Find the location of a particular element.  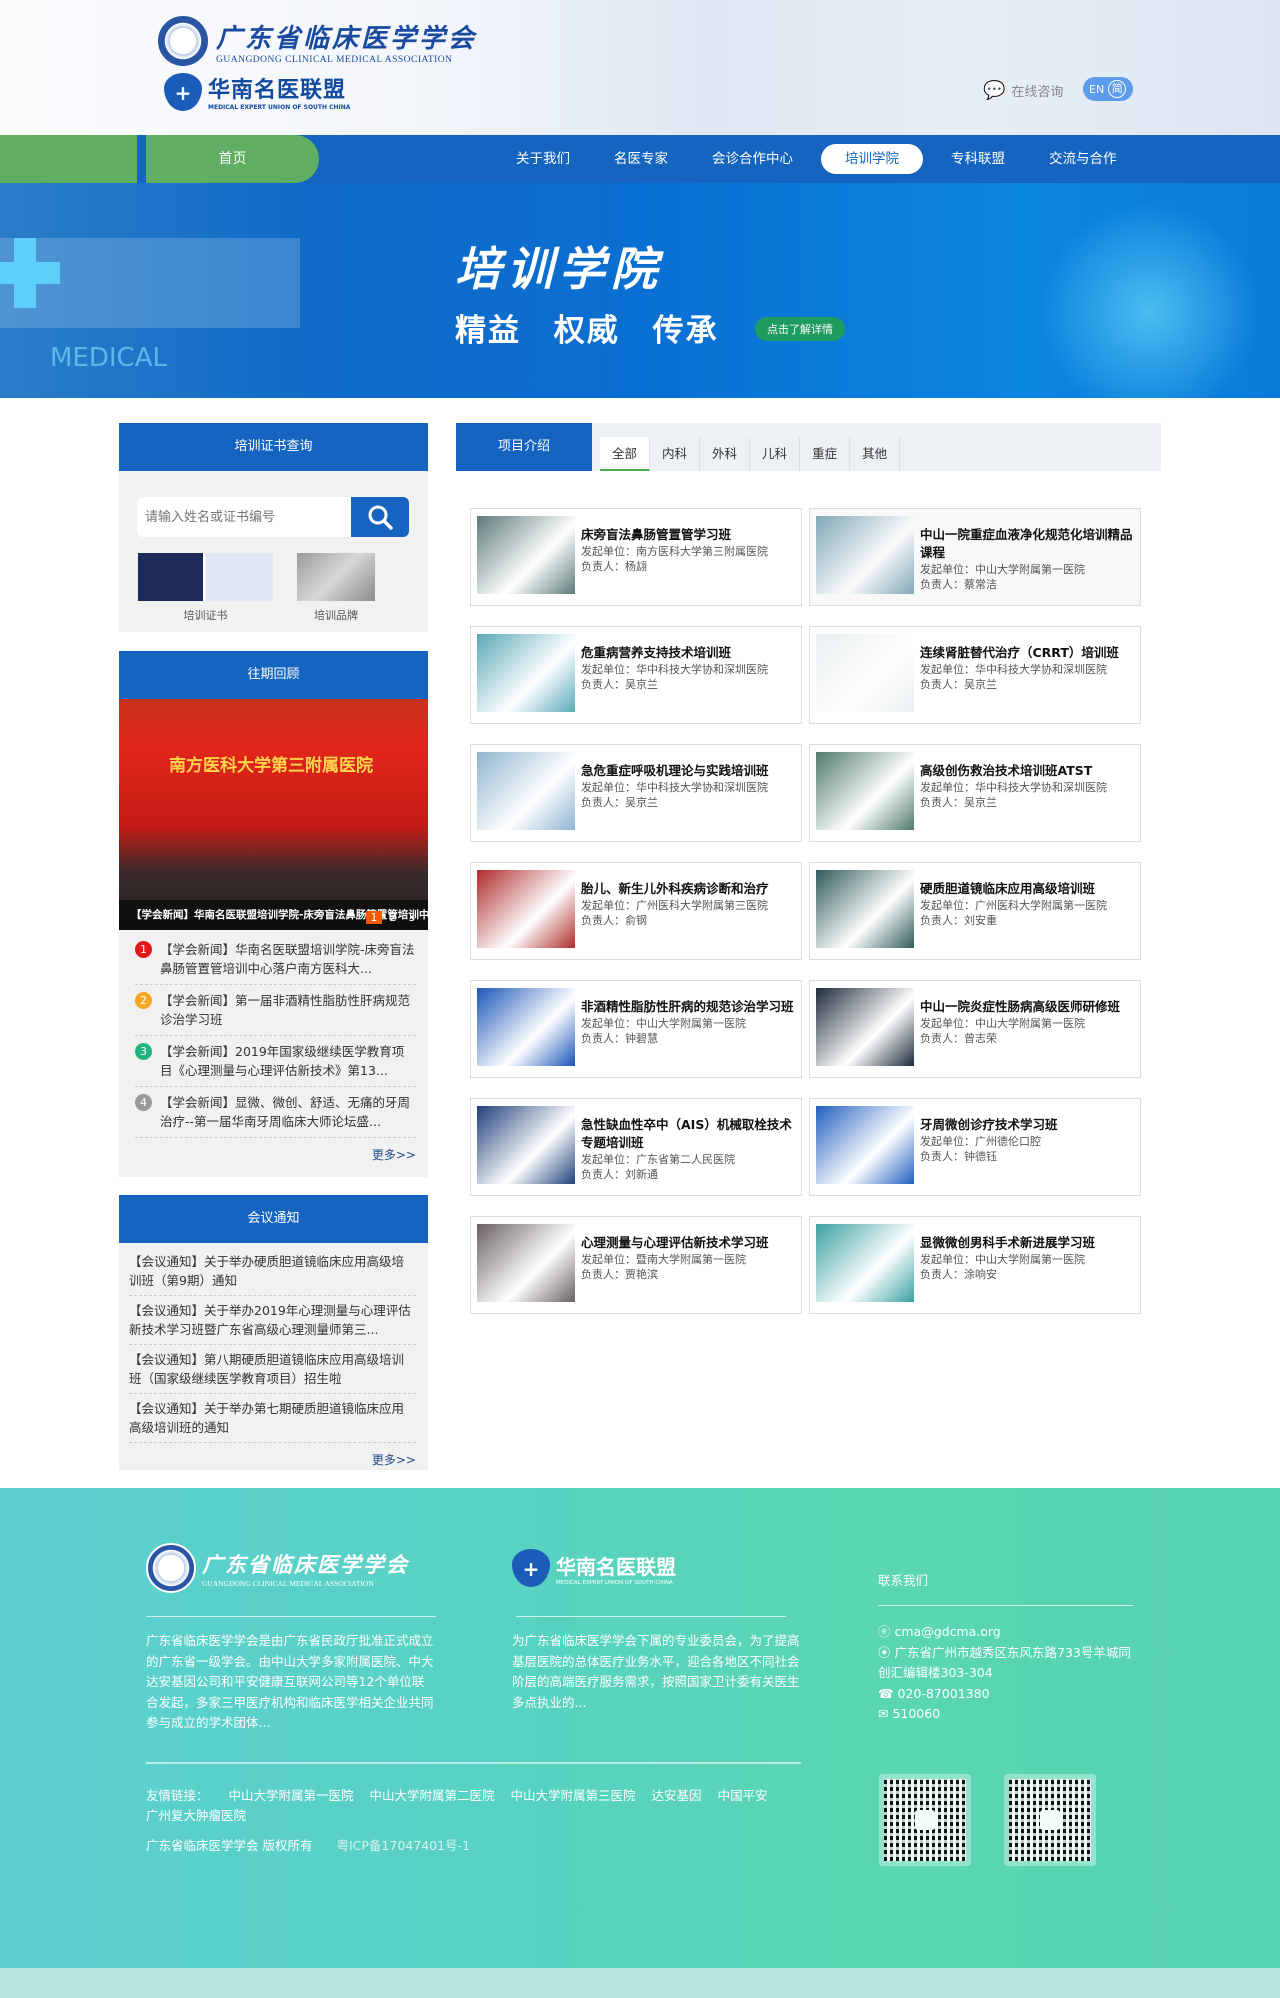

project-name: 危重病营养支持技术培训班 is located at coordinates (674, 653).